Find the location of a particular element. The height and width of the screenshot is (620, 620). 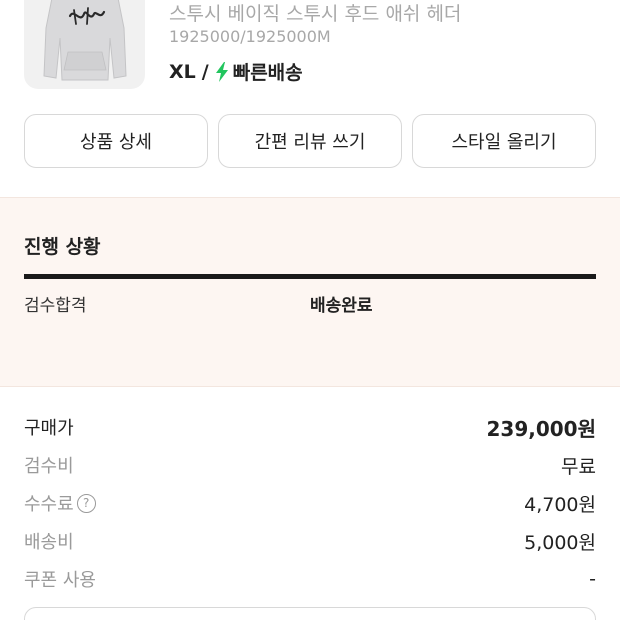

upload-style-button: 스타일 올리기 is located at coordinates (504, 141).